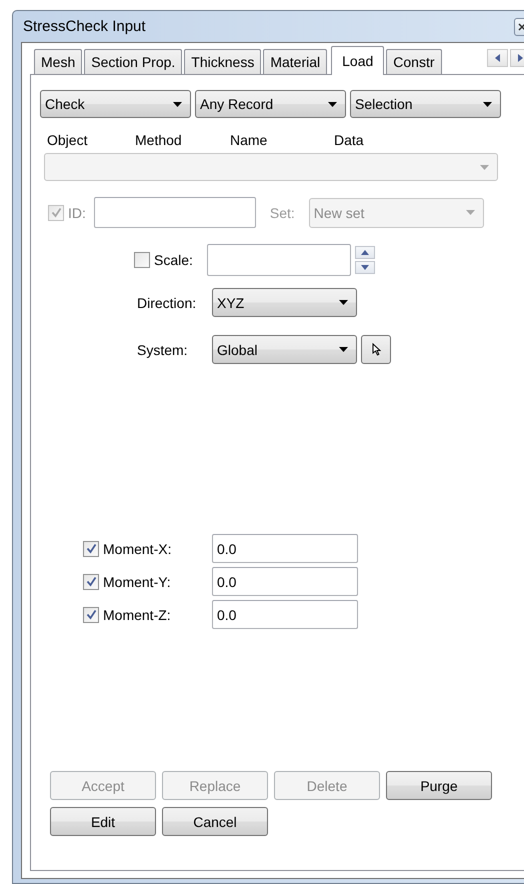  Describe the element at coordinates (270, 104) in the screenshot. I see `filter-dropdown: Any Record` at that location.